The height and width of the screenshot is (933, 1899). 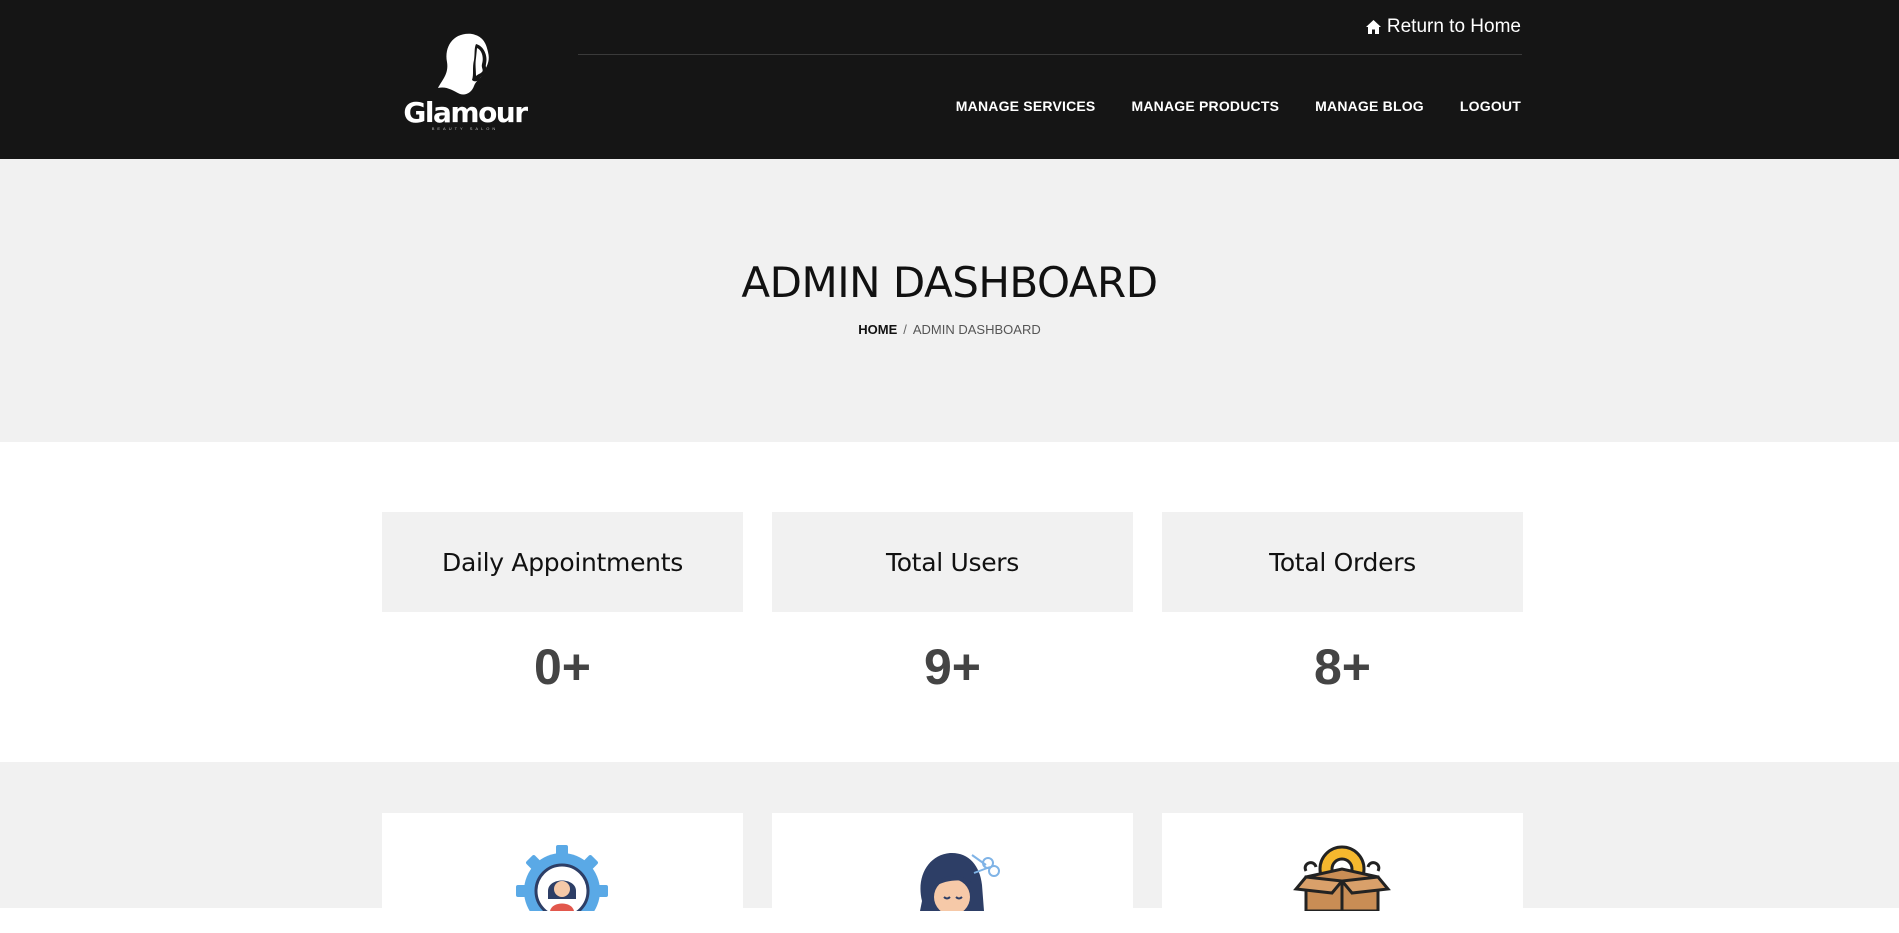 What do you see at coordinates (952, 667) in the screenshot?
I see `stat-value: 9+` at bounding box center [952, 667].